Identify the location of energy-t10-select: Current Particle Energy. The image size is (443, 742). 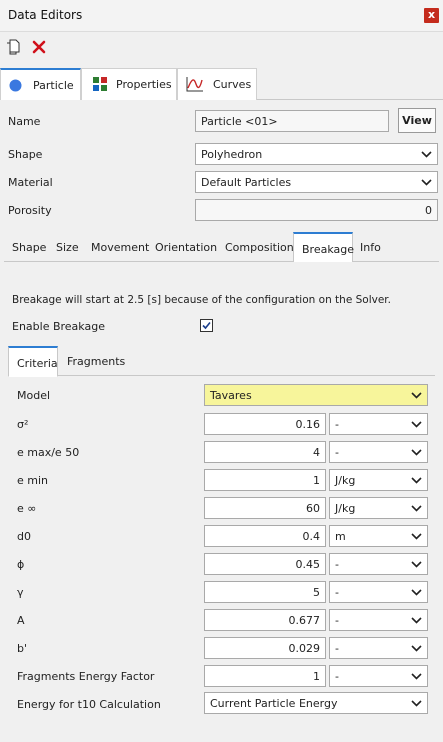
(316, 703).